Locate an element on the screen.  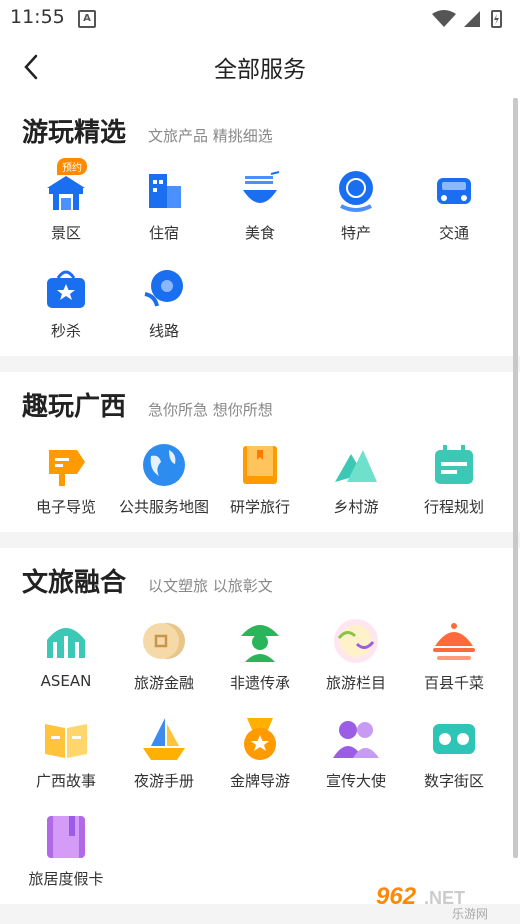
section-title: 文旅融合 is located at coordinates (74, 583).